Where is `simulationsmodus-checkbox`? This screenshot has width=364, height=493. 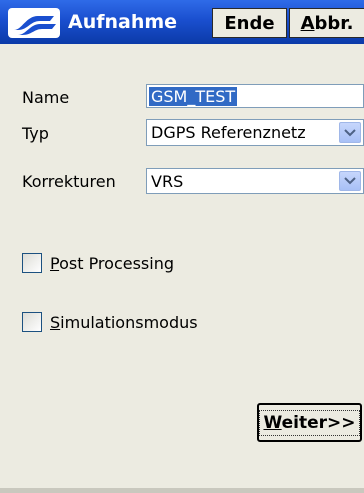 simulationsmodus-checkbox is located at coordinates (32, 322).